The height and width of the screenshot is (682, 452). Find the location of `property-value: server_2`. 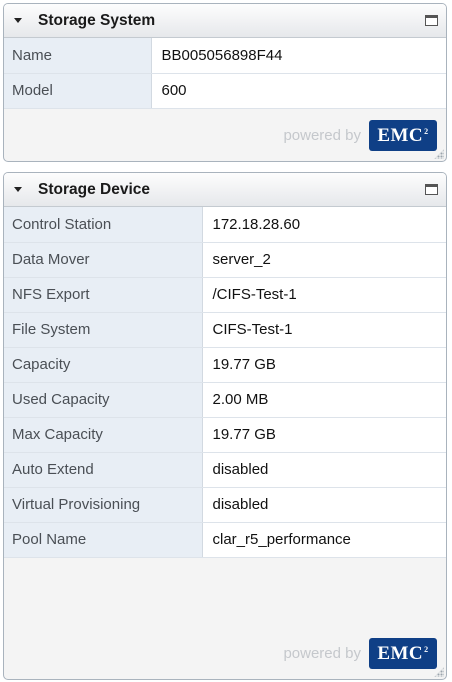

property-value: server_2 is located at coordinates (324, 260).